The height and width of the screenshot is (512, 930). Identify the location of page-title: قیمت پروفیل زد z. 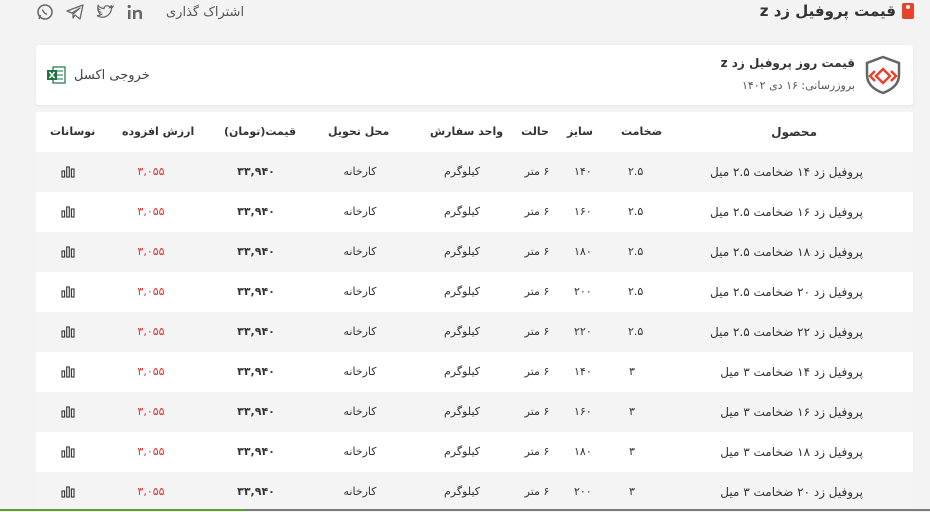
(837, 11).